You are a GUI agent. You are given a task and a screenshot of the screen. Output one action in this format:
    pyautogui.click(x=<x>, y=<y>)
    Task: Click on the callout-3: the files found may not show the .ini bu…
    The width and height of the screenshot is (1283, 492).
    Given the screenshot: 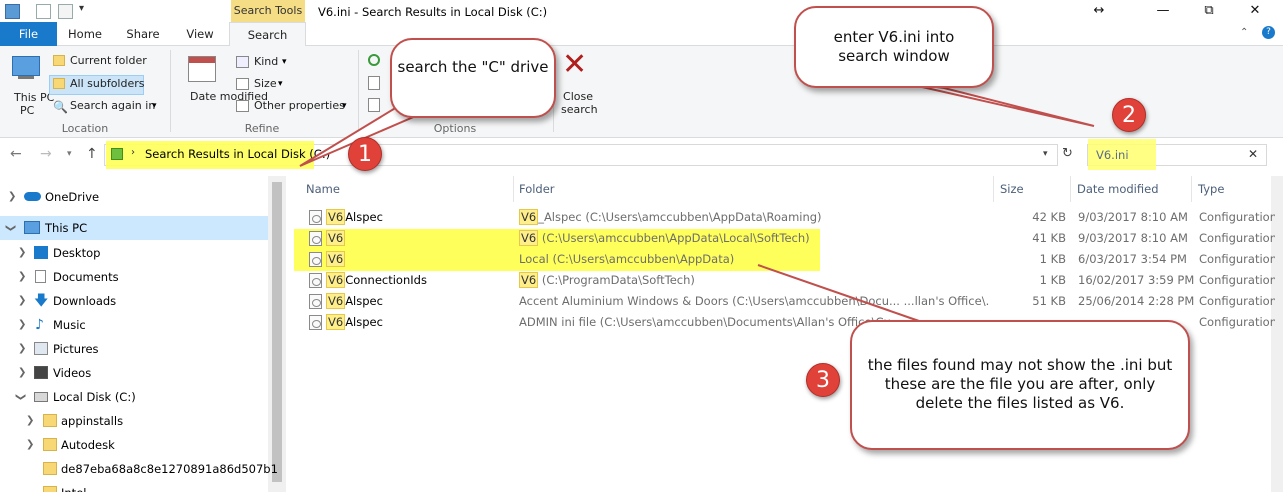 What is the action you would take?
    pyautogui.click(x=1020, y=385)
    